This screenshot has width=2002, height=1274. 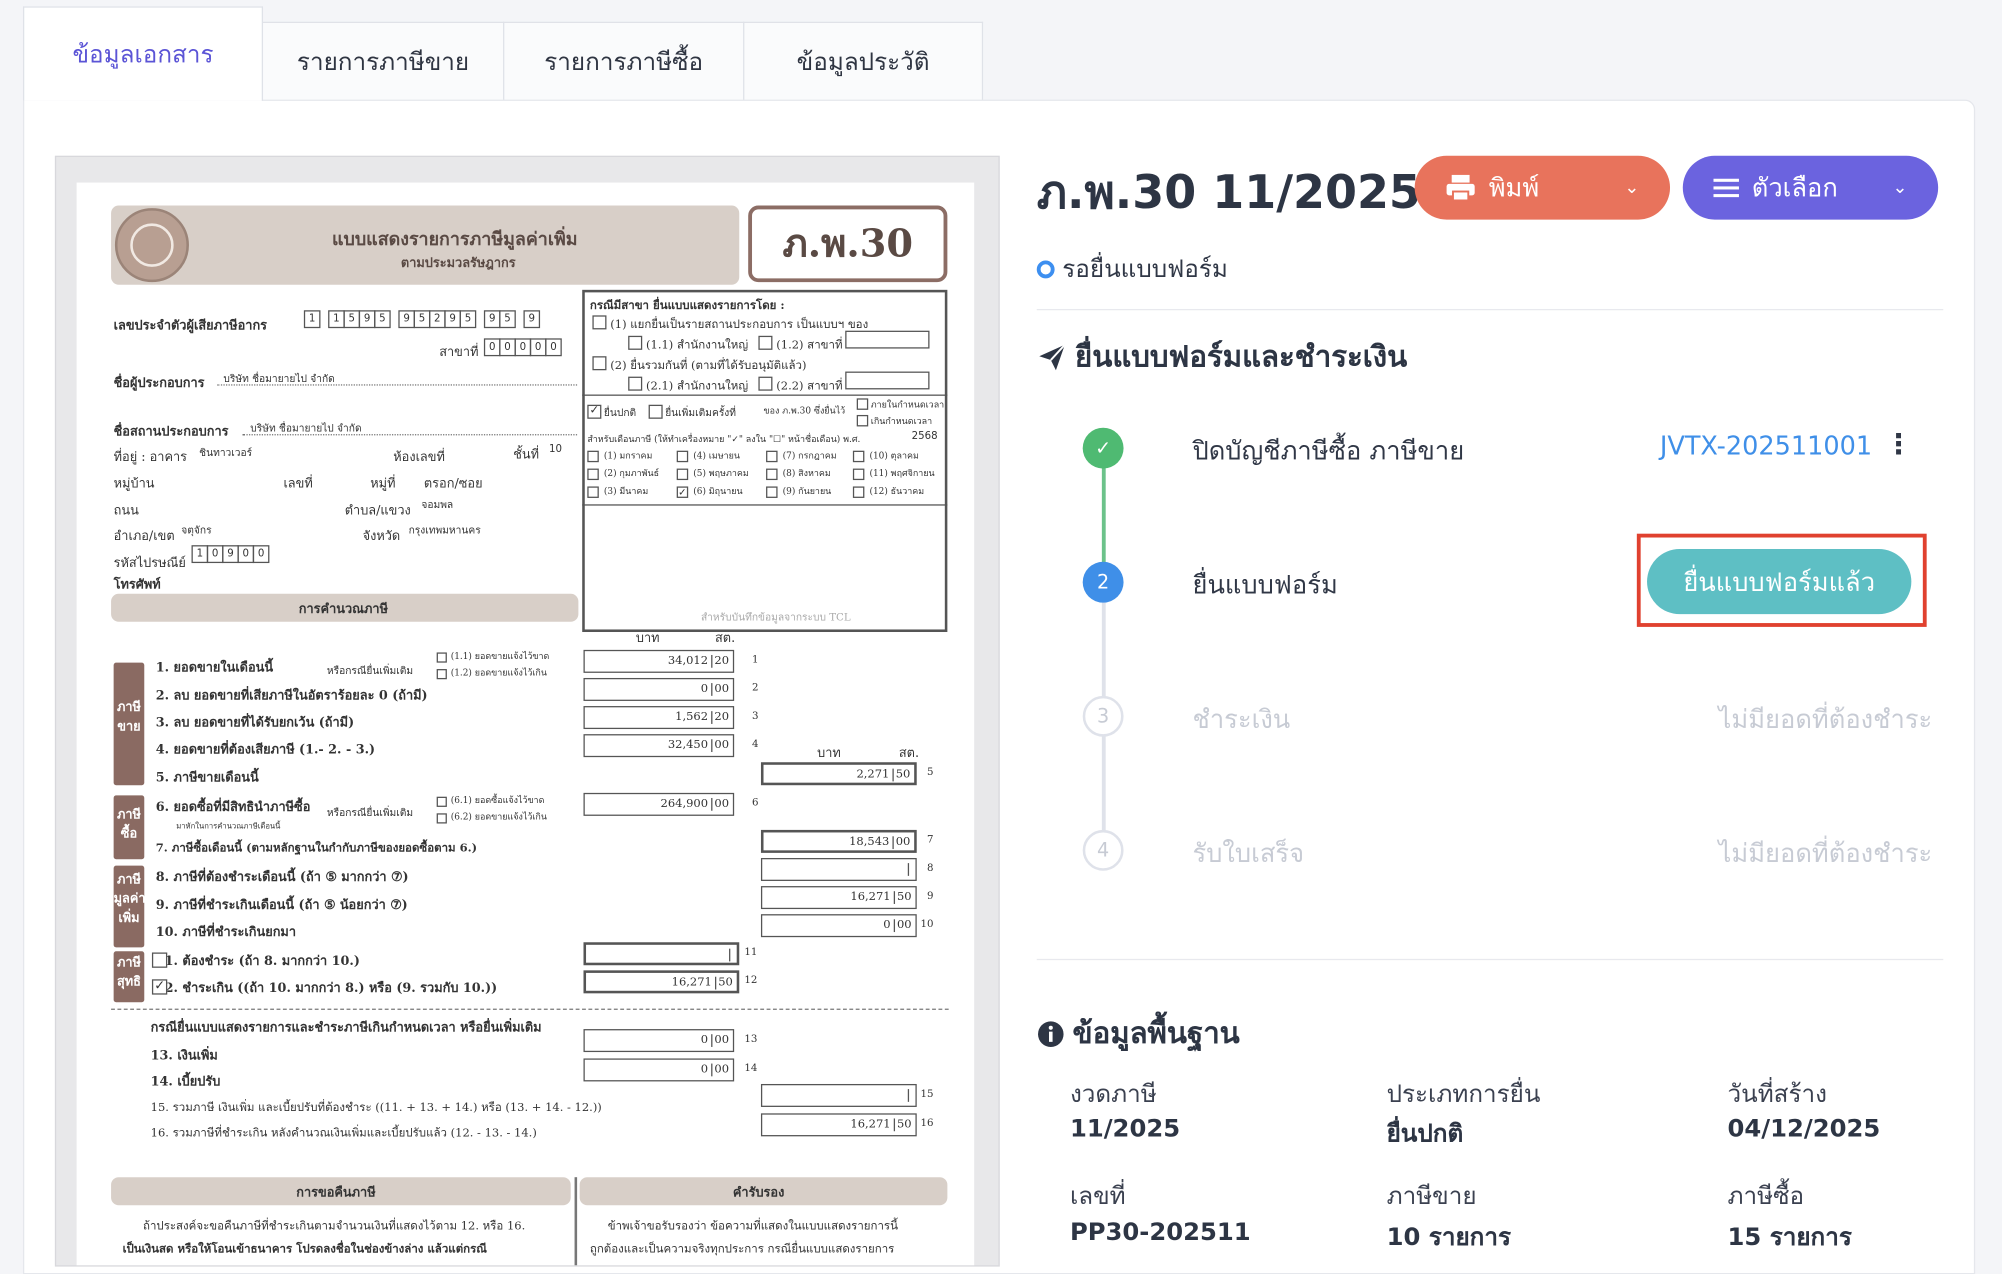 What do you see at coordinates (1825, 719) in the screenshot?
I see `step-3-value: ไม่มียอดที่ต้องชำระ` at bounding box center [1825, 719].